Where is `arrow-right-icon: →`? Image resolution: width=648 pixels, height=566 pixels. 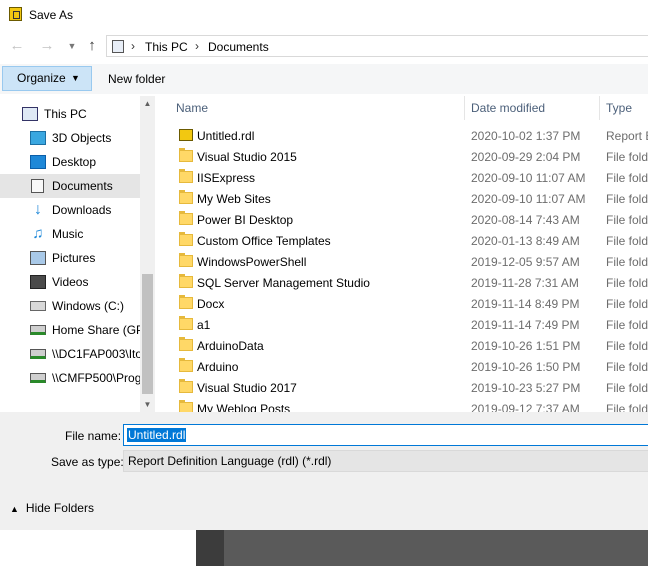
arrow-right-icon: → is located at coordinates (47, 46).